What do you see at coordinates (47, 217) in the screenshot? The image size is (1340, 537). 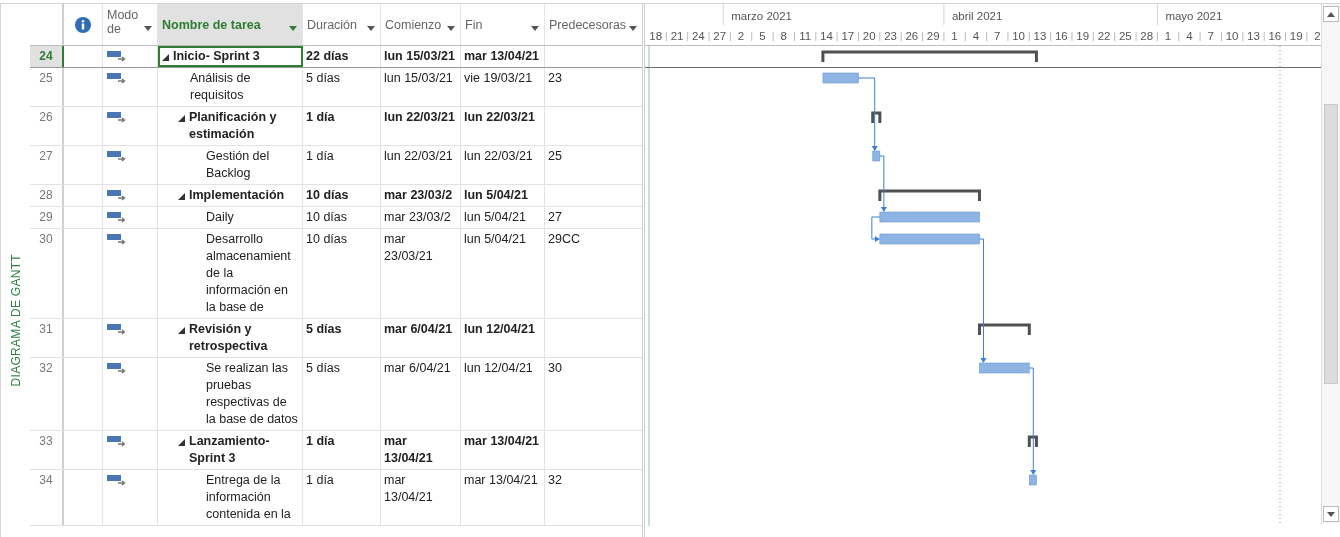 I see `row-number: 29` at bounding box center [47, 217].